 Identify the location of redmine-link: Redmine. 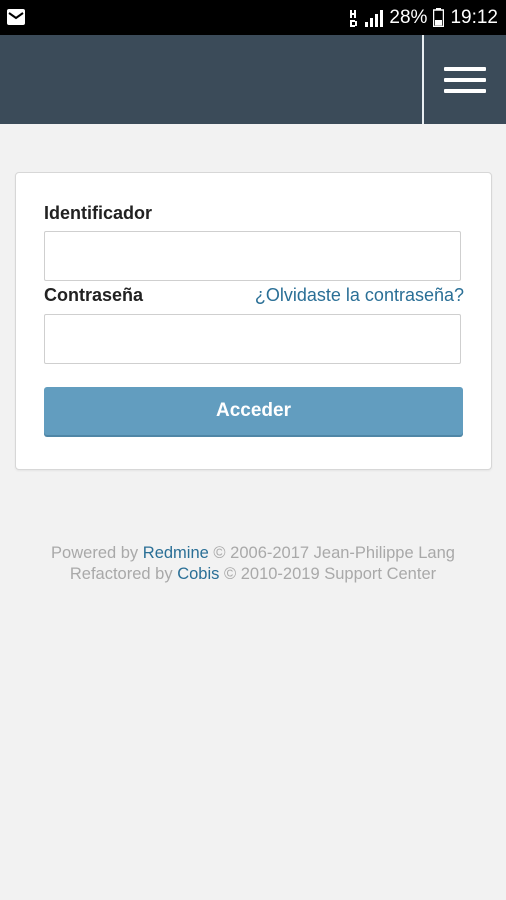
(176, 553).